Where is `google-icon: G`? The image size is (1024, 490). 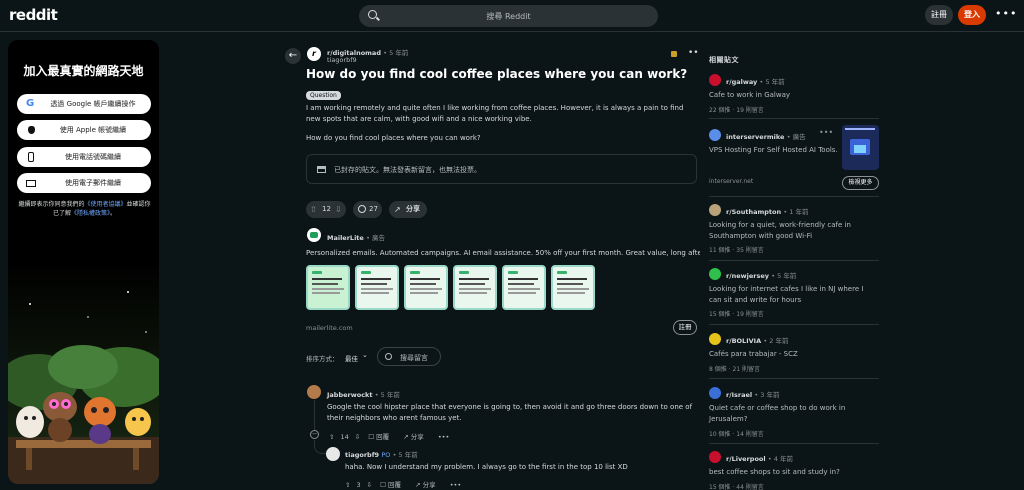
google-icon: G is located at coordinates (30, 103).